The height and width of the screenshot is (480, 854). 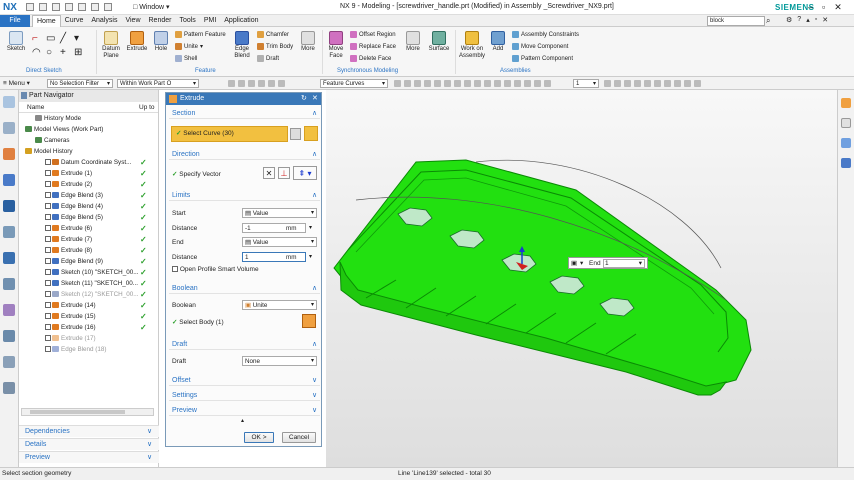 I want to click on start-distance-input: -1 mm, so click(x=274, y=228).